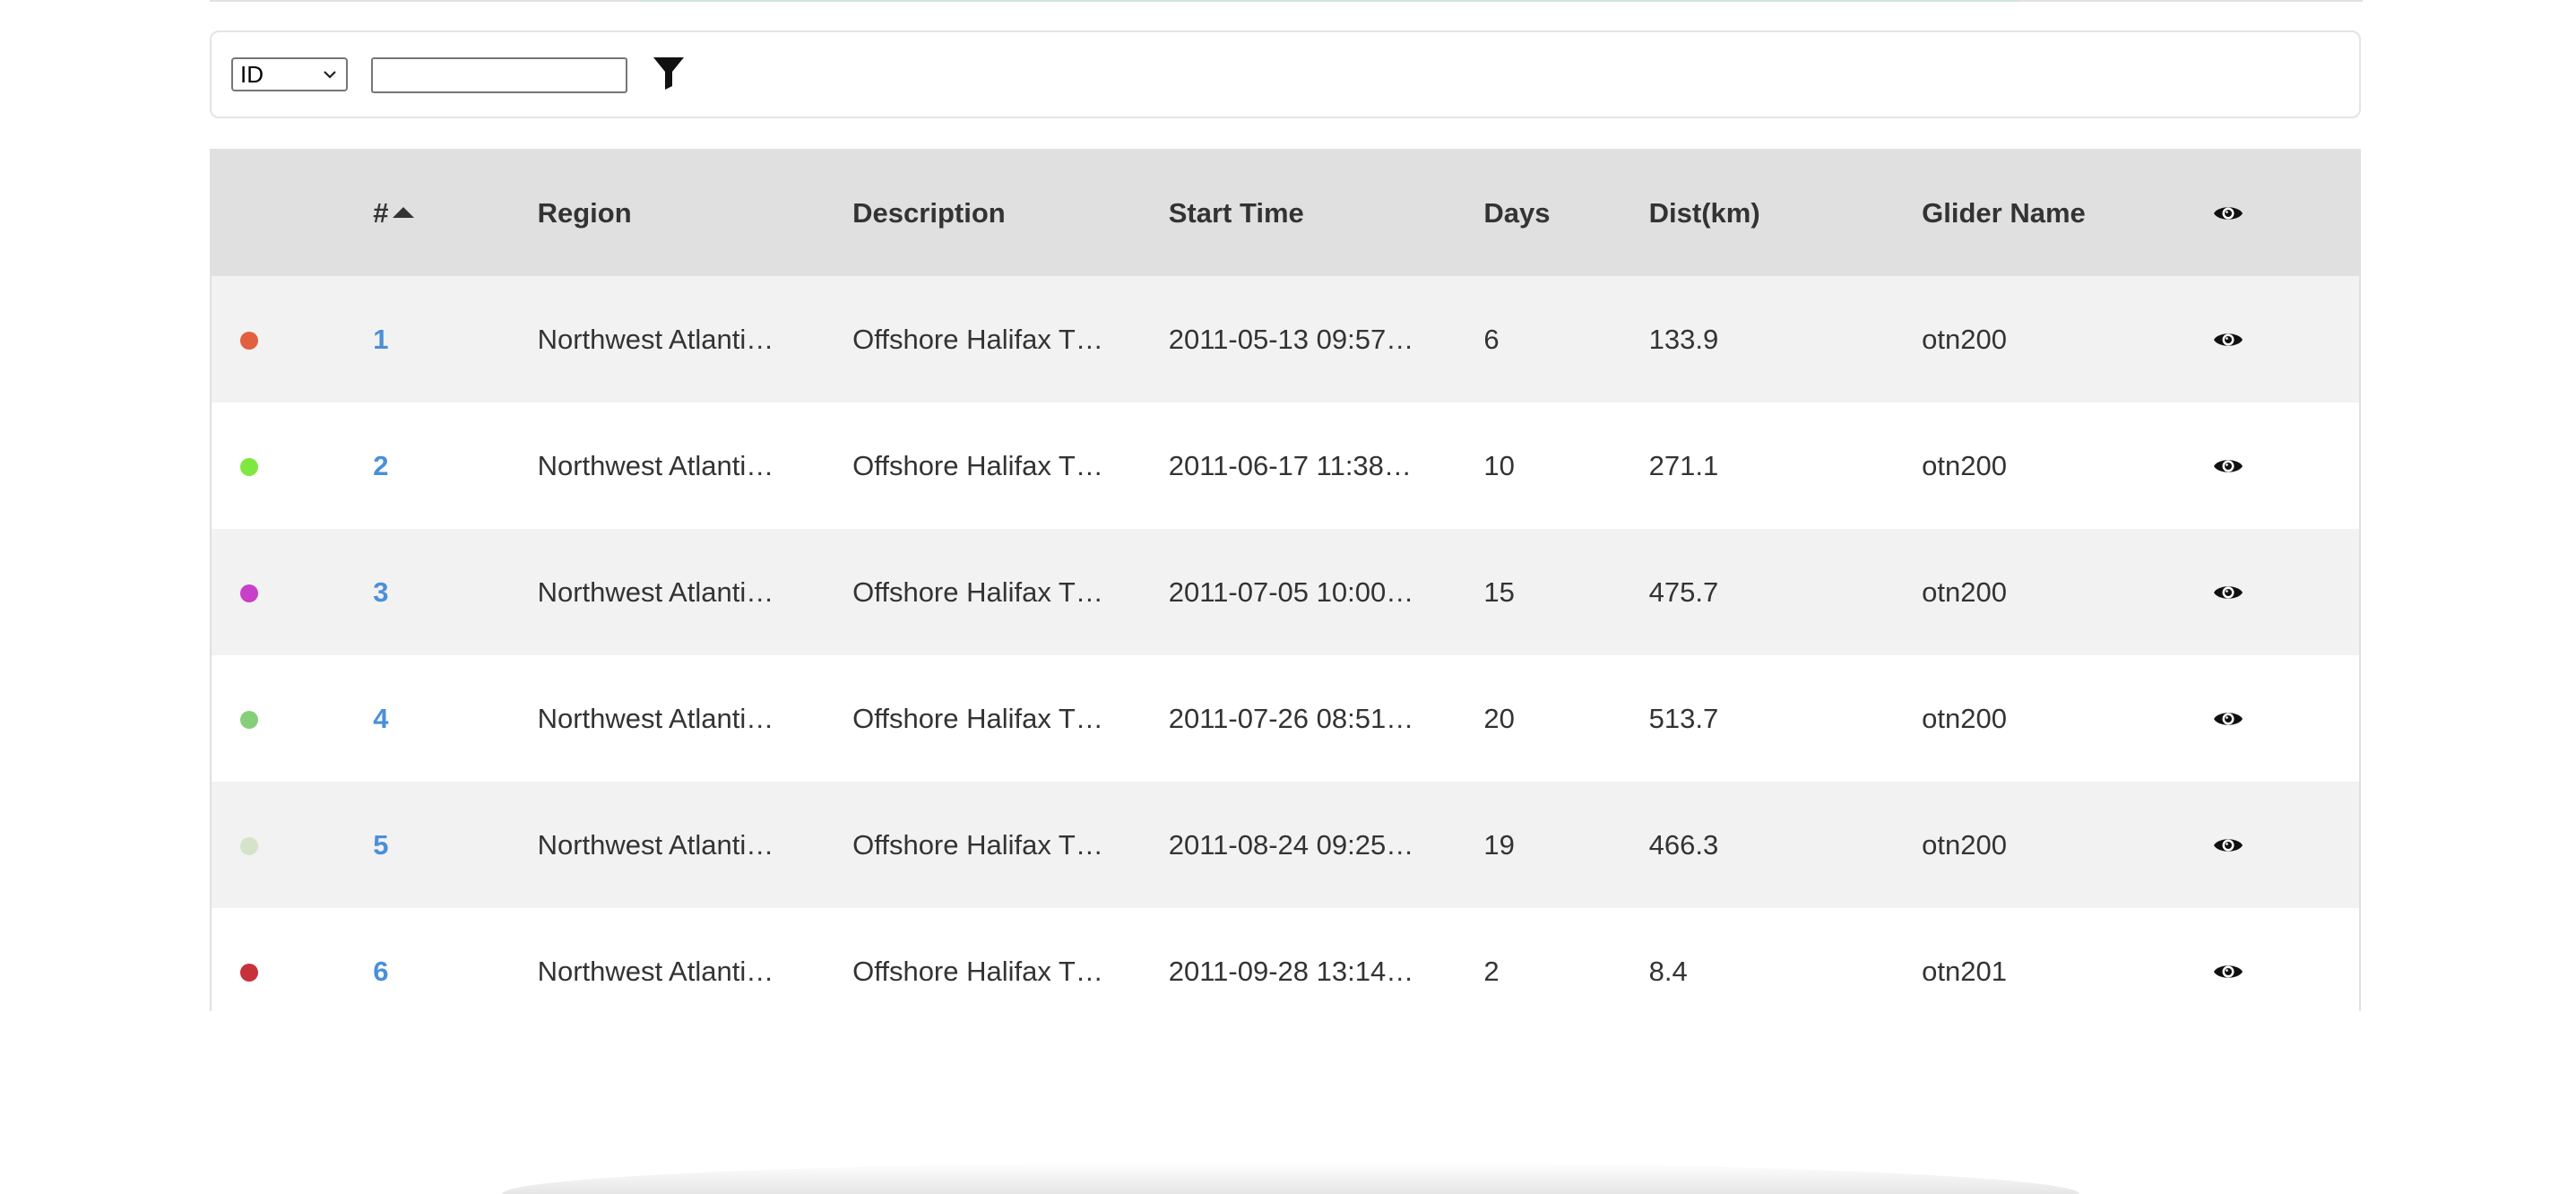 This screenshot has width=2576, height=1194. Describe the element at coordinates (455, 213) in the screenshot. I see `column-header-id: #` at that location.